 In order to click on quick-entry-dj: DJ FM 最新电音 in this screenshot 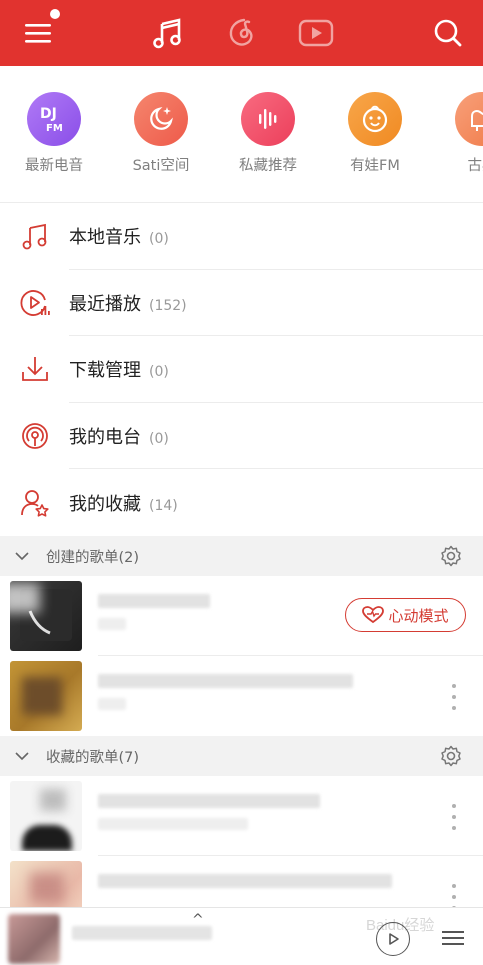, I will do `click(54, 133)`.